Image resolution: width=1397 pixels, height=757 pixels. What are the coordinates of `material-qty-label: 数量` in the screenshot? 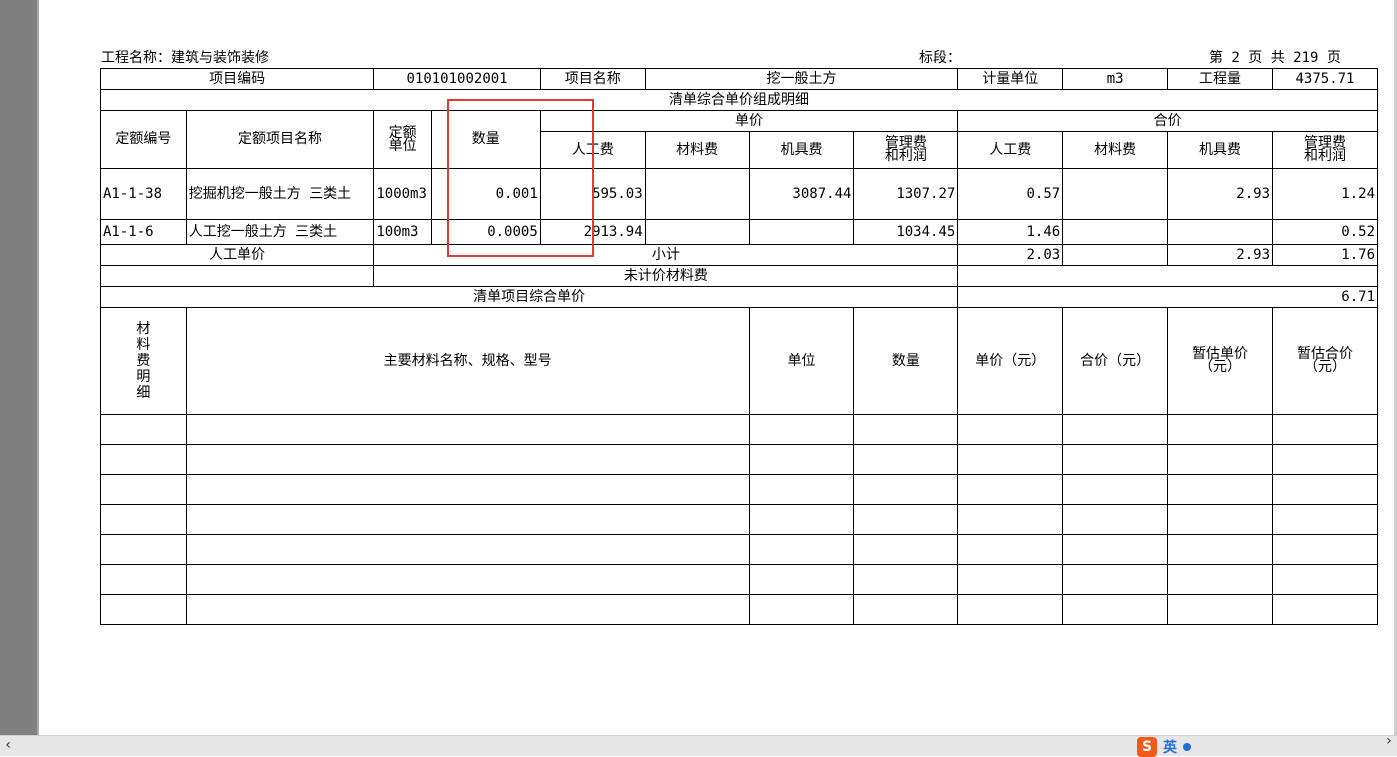 It's located at (906, 361).